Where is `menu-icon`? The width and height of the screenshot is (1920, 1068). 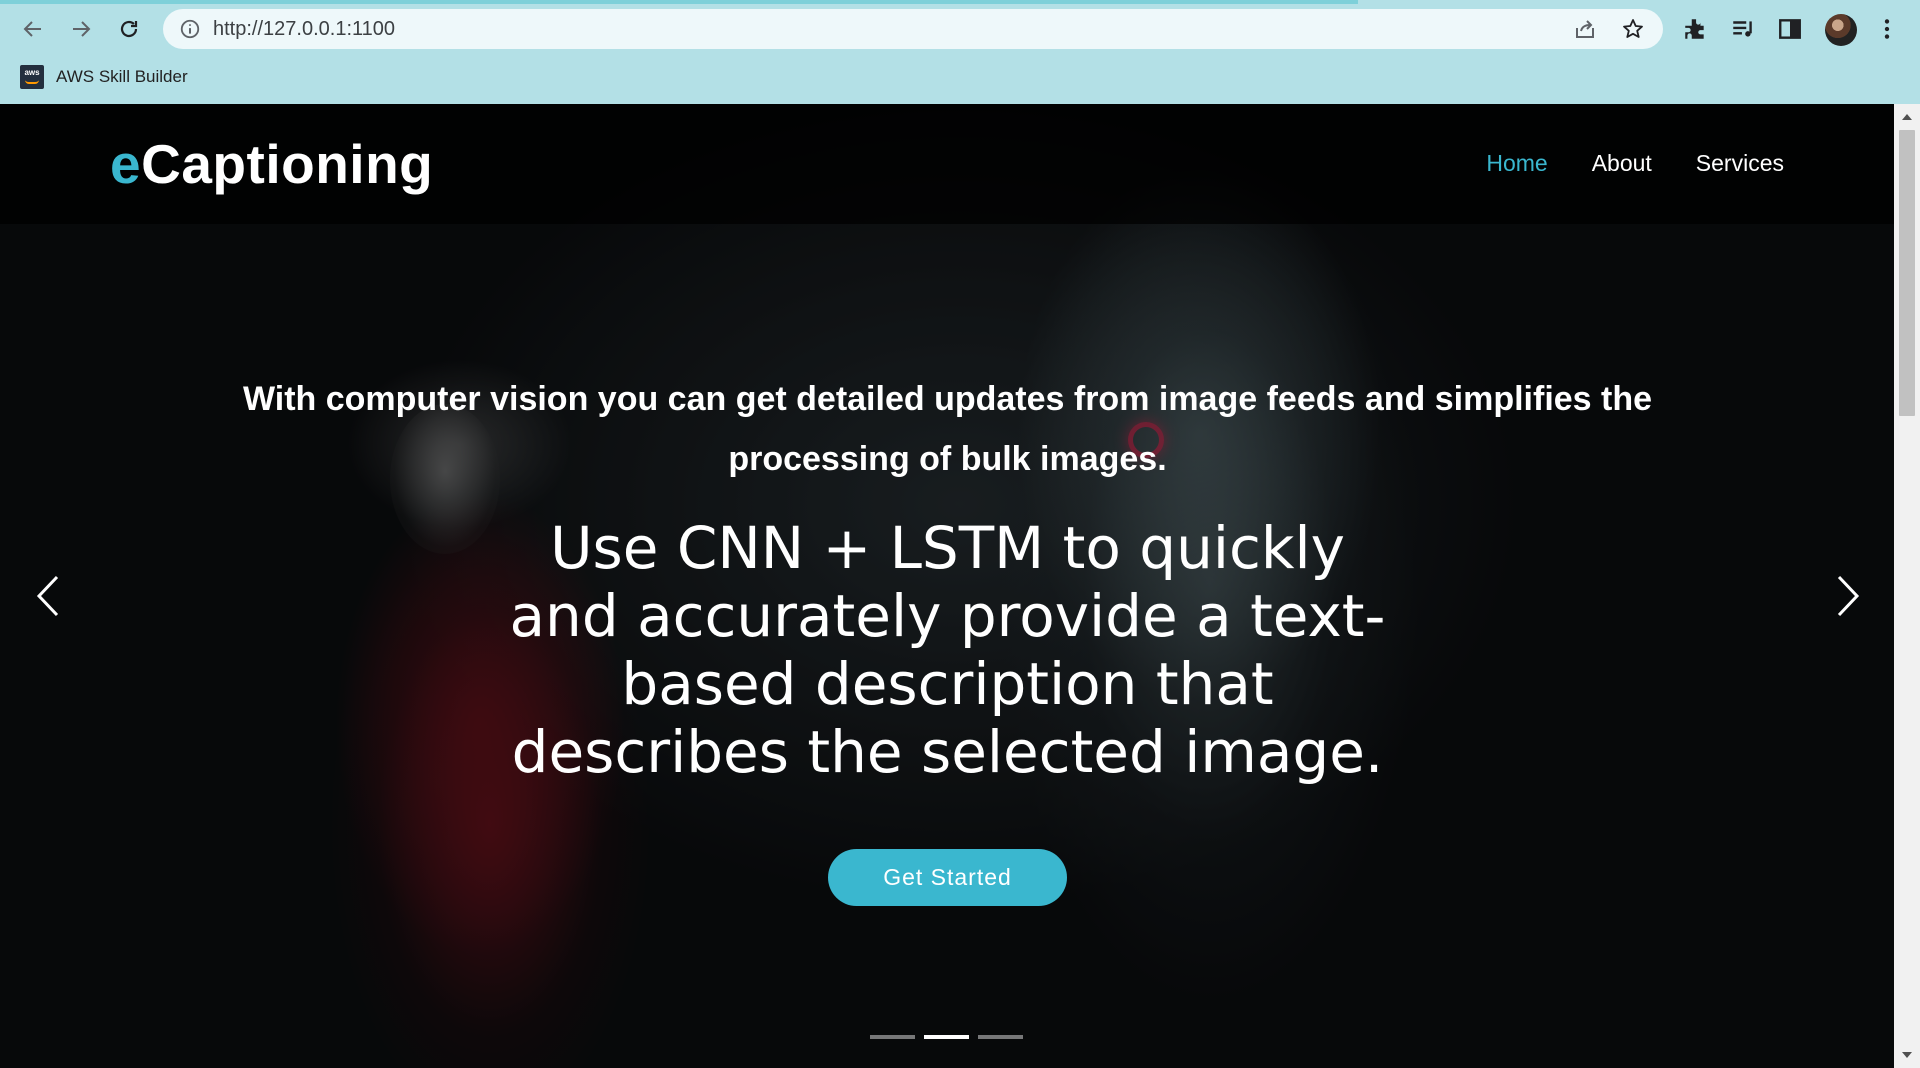
menu-icon is located at coordinates (1887, 29).